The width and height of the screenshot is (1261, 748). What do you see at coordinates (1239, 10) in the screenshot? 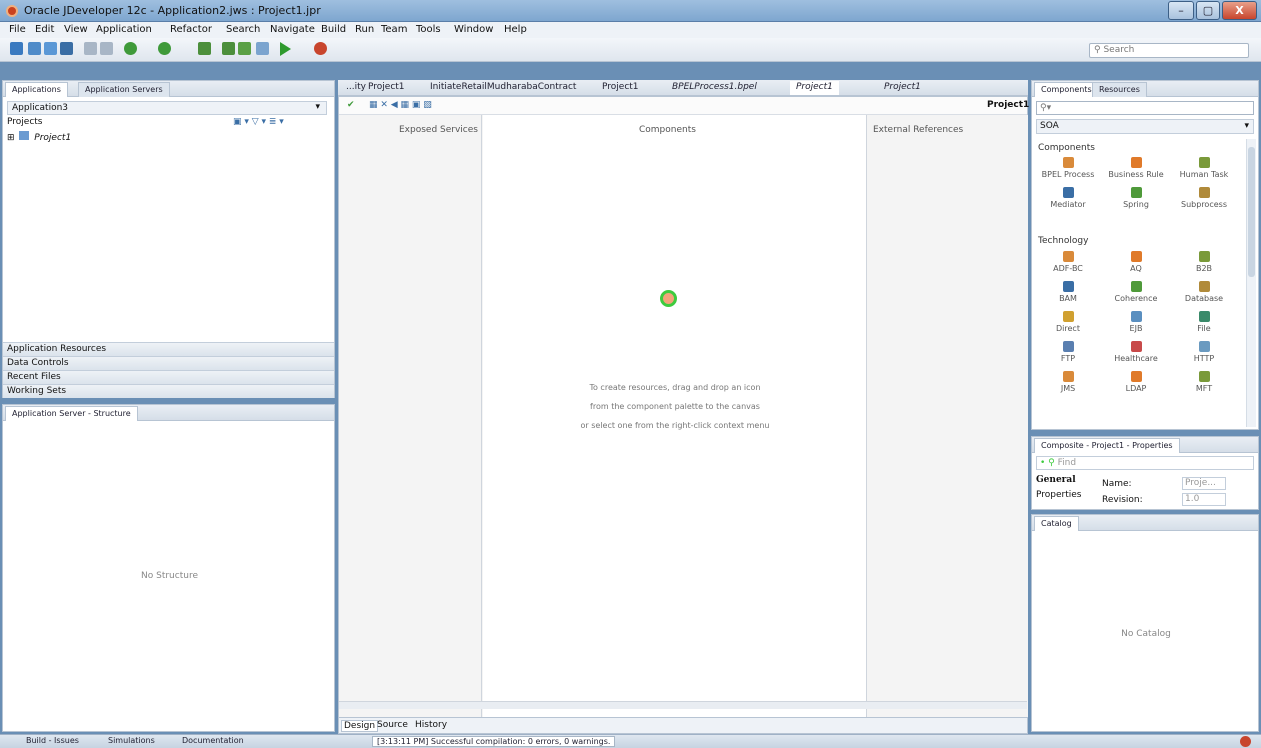
I see `close-button: X` at bounding box center [1239, 10].